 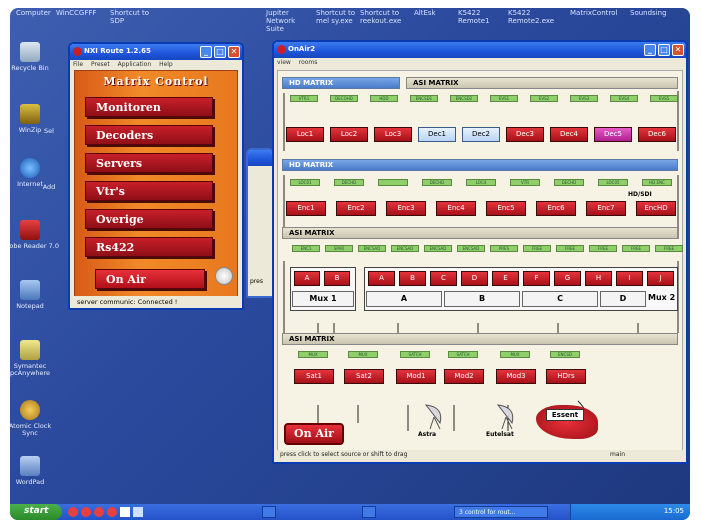 What do you see at coordinates (149, 135) in the screenshot?
I see `decoders-button: Decoders` at bounding box center [149, 135].